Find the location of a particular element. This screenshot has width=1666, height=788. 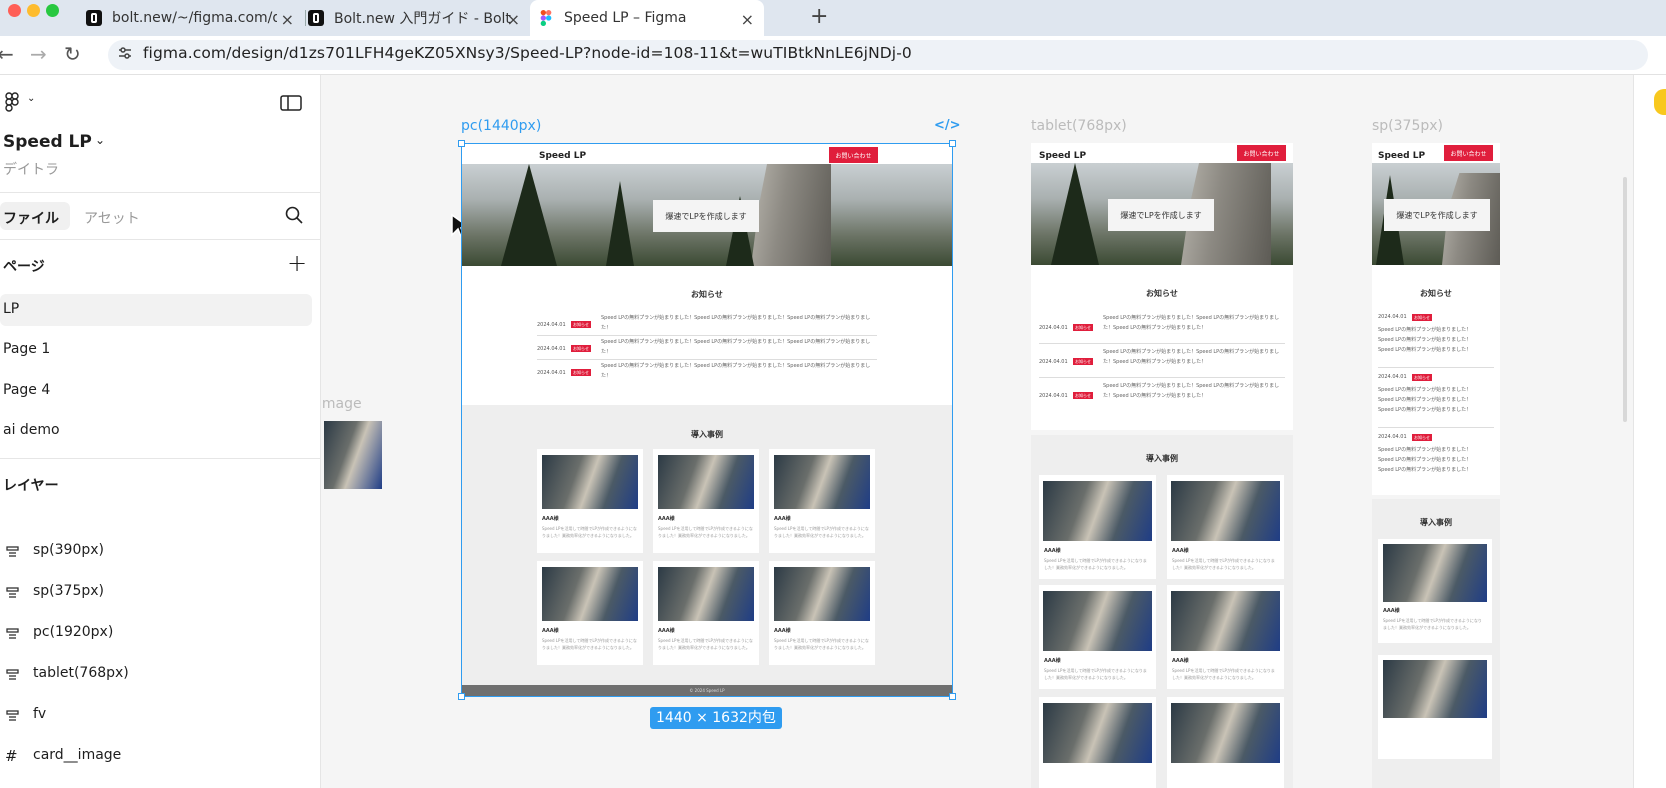

tab-speed-lp-figma: Speed LP – Figma × is located at coordinates (647, 18).